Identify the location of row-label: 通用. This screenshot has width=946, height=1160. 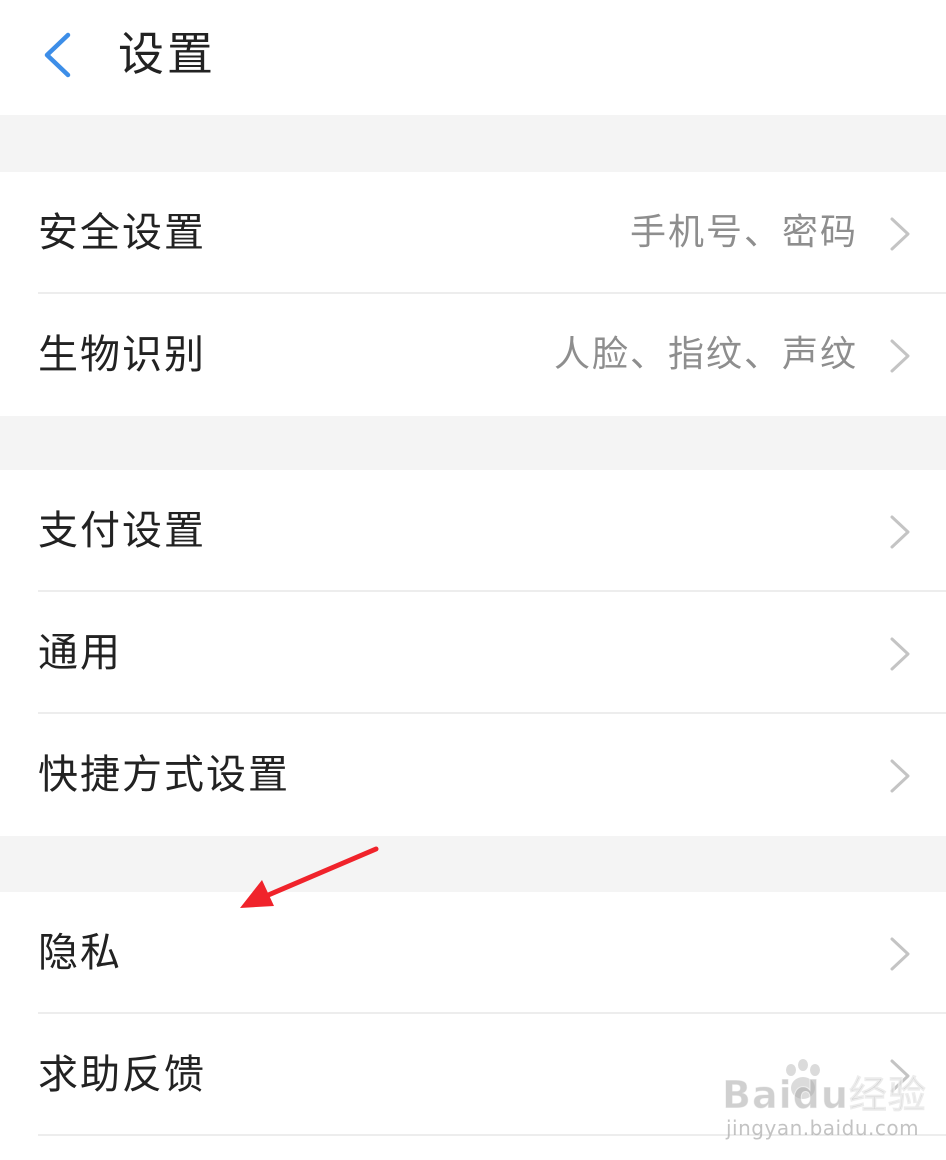
(80, 653).